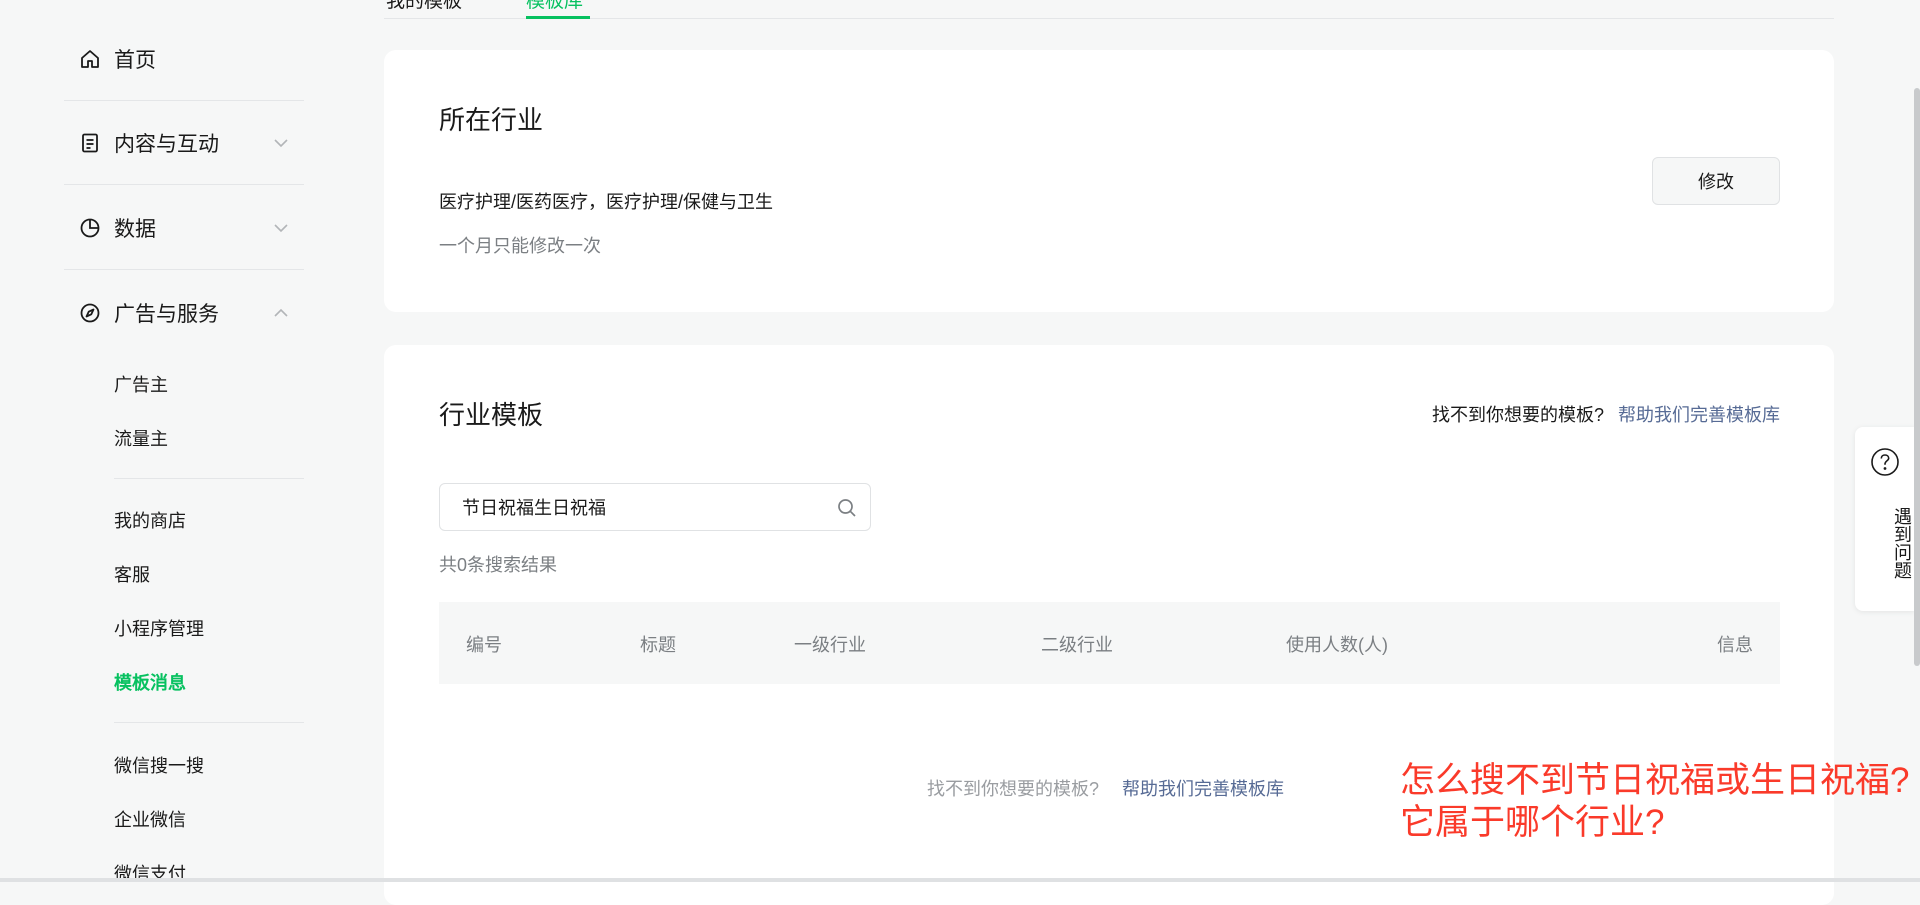 The image size is (1920, 905). I want to click on table-header: 编号 标题 一级行业 二级行业 使用人数(人) 信息, so click(1109, 643).